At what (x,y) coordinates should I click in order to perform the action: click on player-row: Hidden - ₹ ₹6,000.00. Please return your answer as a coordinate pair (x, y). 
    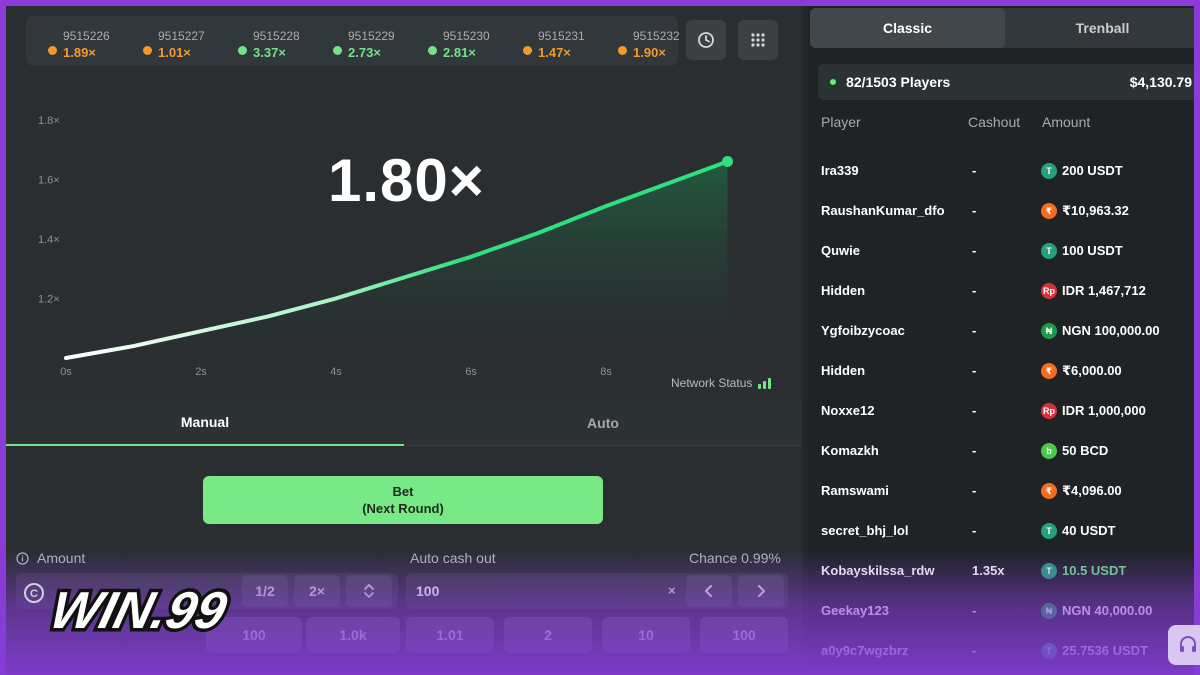
    Looking at the image, I should click on (1001, 371).